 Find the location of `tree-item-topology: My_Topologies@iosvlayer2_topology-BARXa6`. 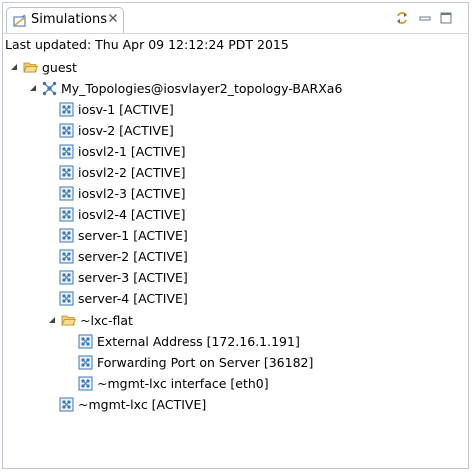

tree-item-topology: My_Topologies@iosvlayer2_topology-BARXa6 is located at coordinates (185, 88).